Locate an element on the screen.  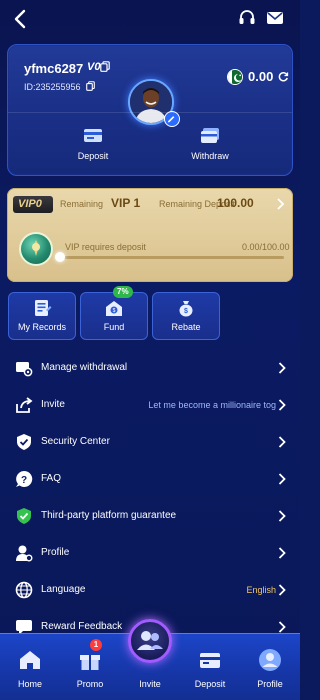
gift-icon is located at coordinates (90, 662).